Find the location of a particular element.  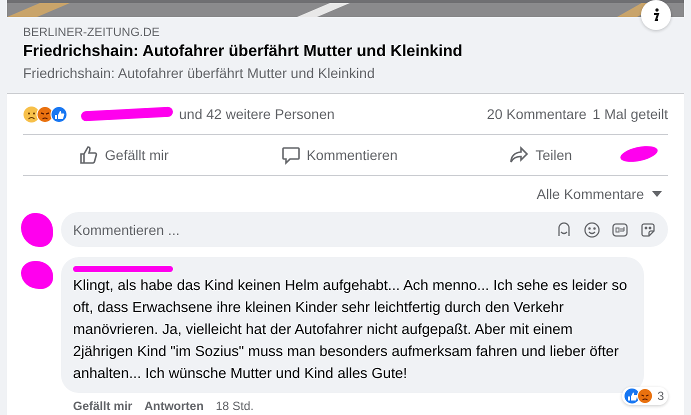

sticker-icon is located at coordinates (648, 230).